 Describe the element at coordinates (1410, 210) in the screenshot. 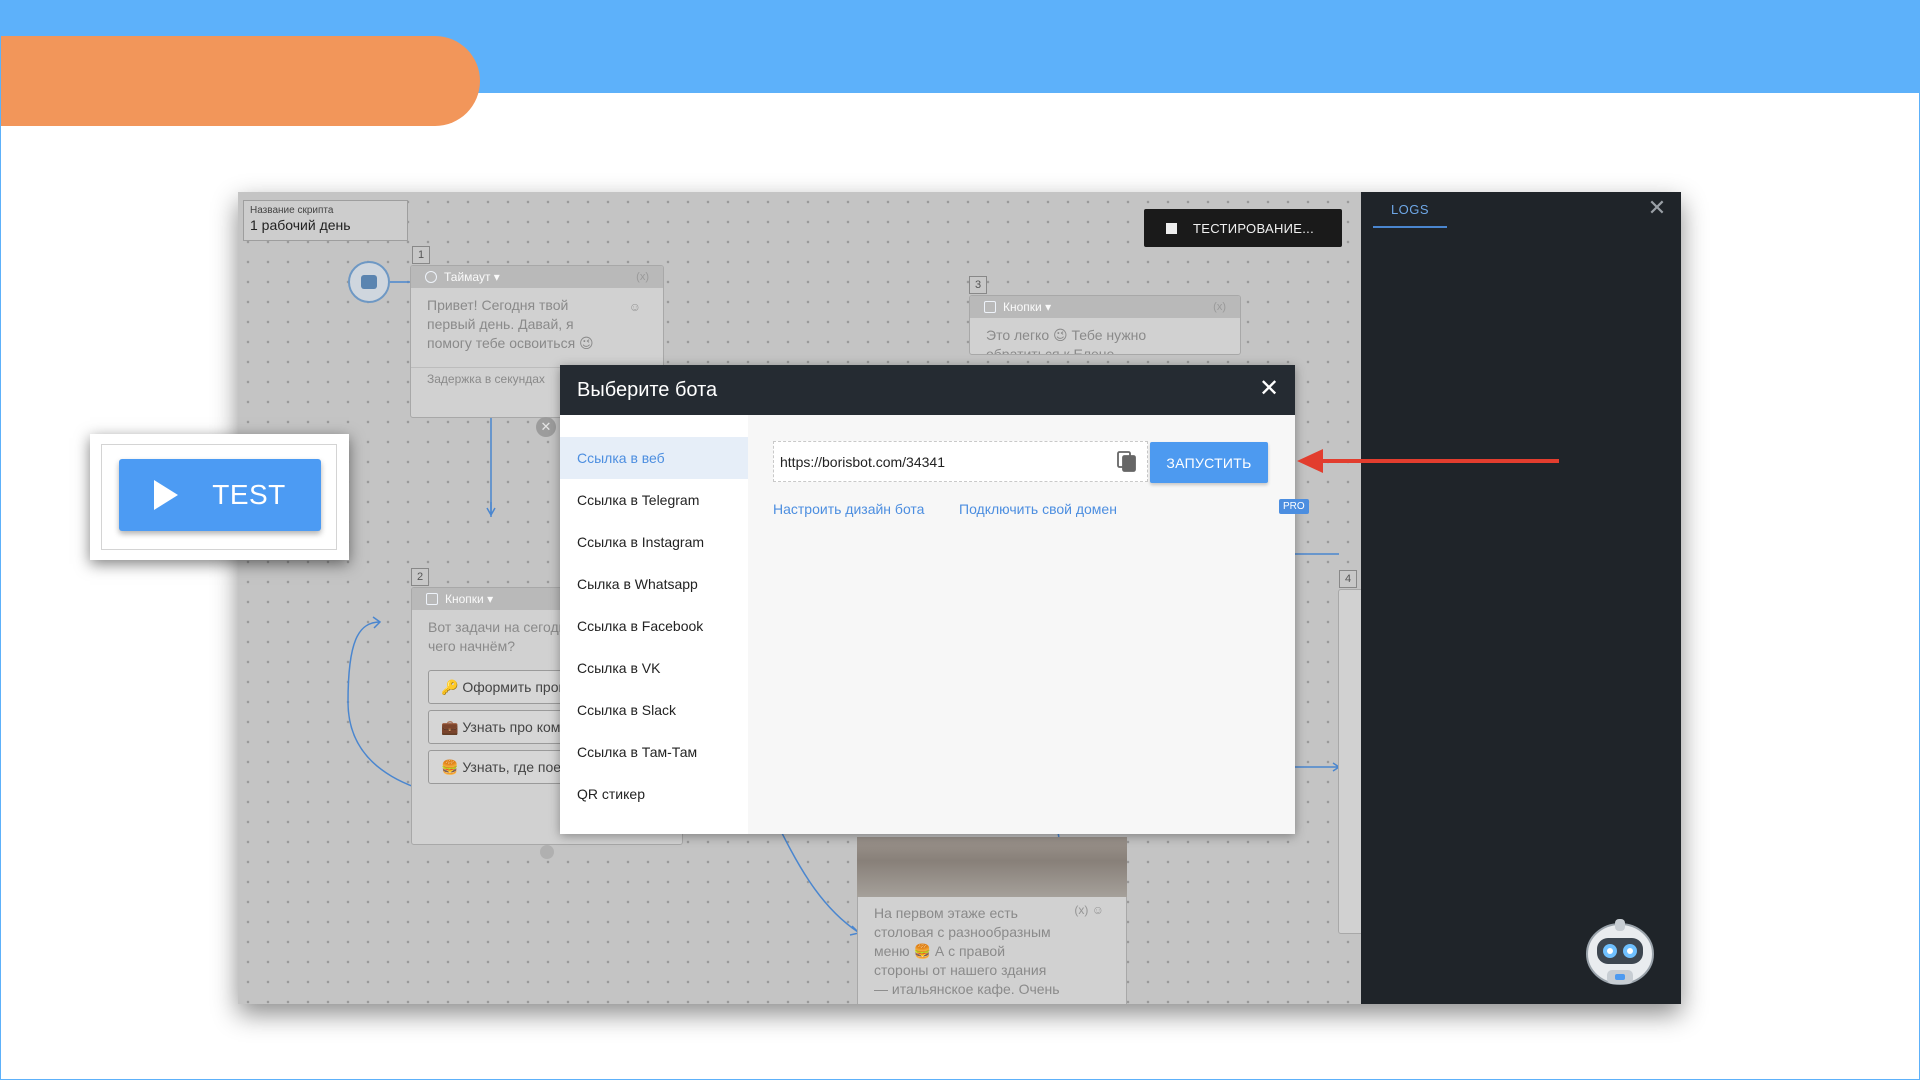

I see `tab-logs: LOGS` at that location.